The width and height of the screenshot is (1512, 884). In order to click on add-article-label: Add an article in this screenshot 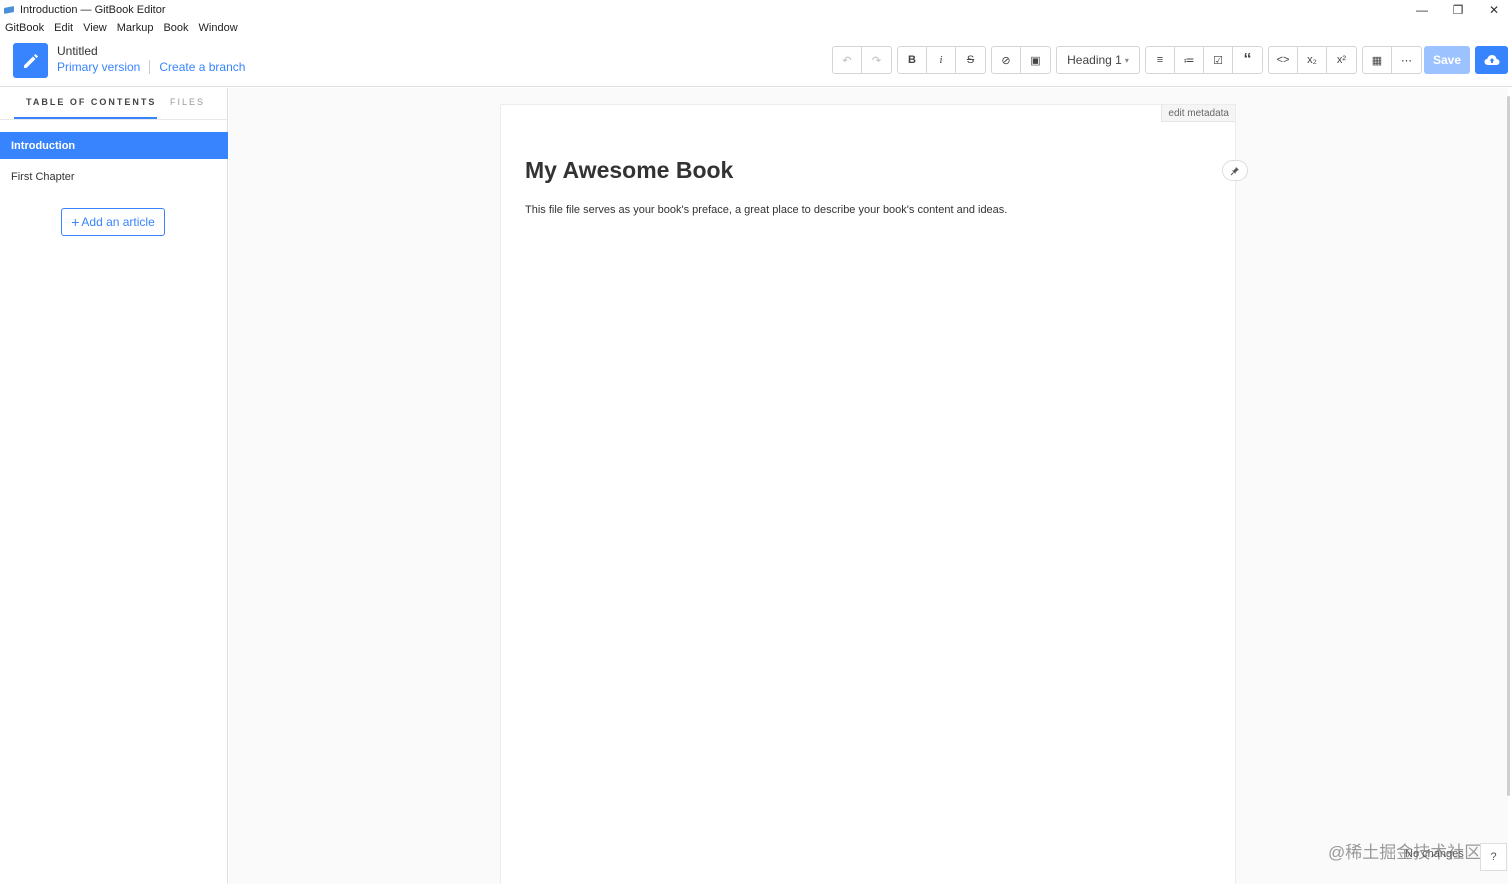, I will do `click(118, 222)`.